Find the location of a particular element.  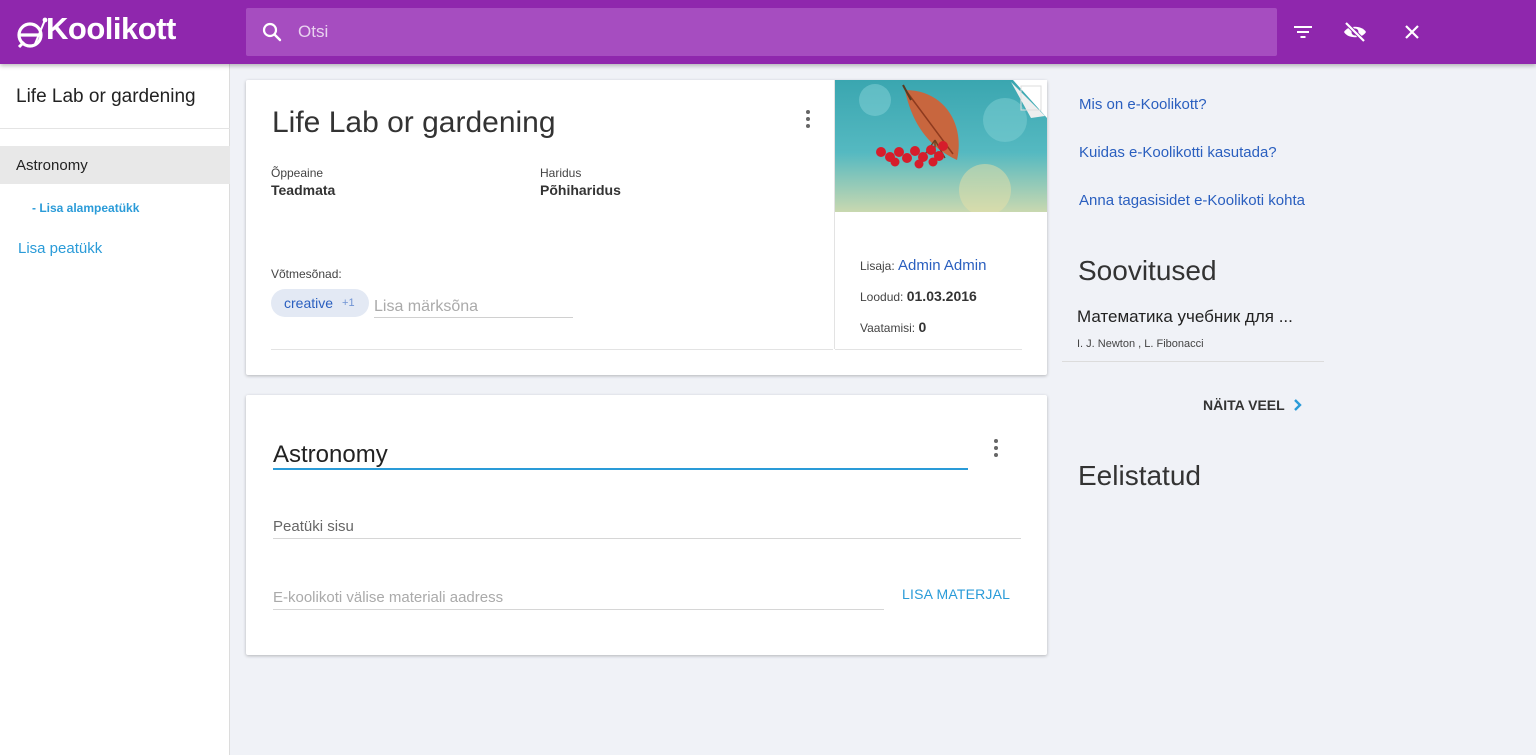

sidebar-title: Life Lab or gardening is located at coordinates (106, 97).